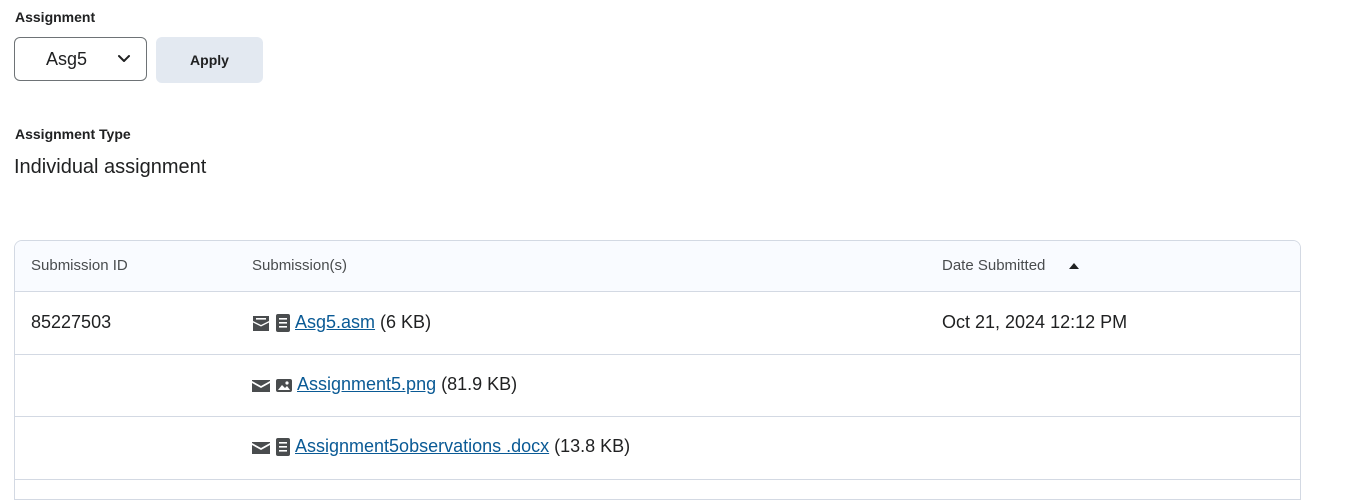 The width and height of the screenshot is (1364, 500). I want to click on header-submission-id: Submission ID, so click(79, 265).